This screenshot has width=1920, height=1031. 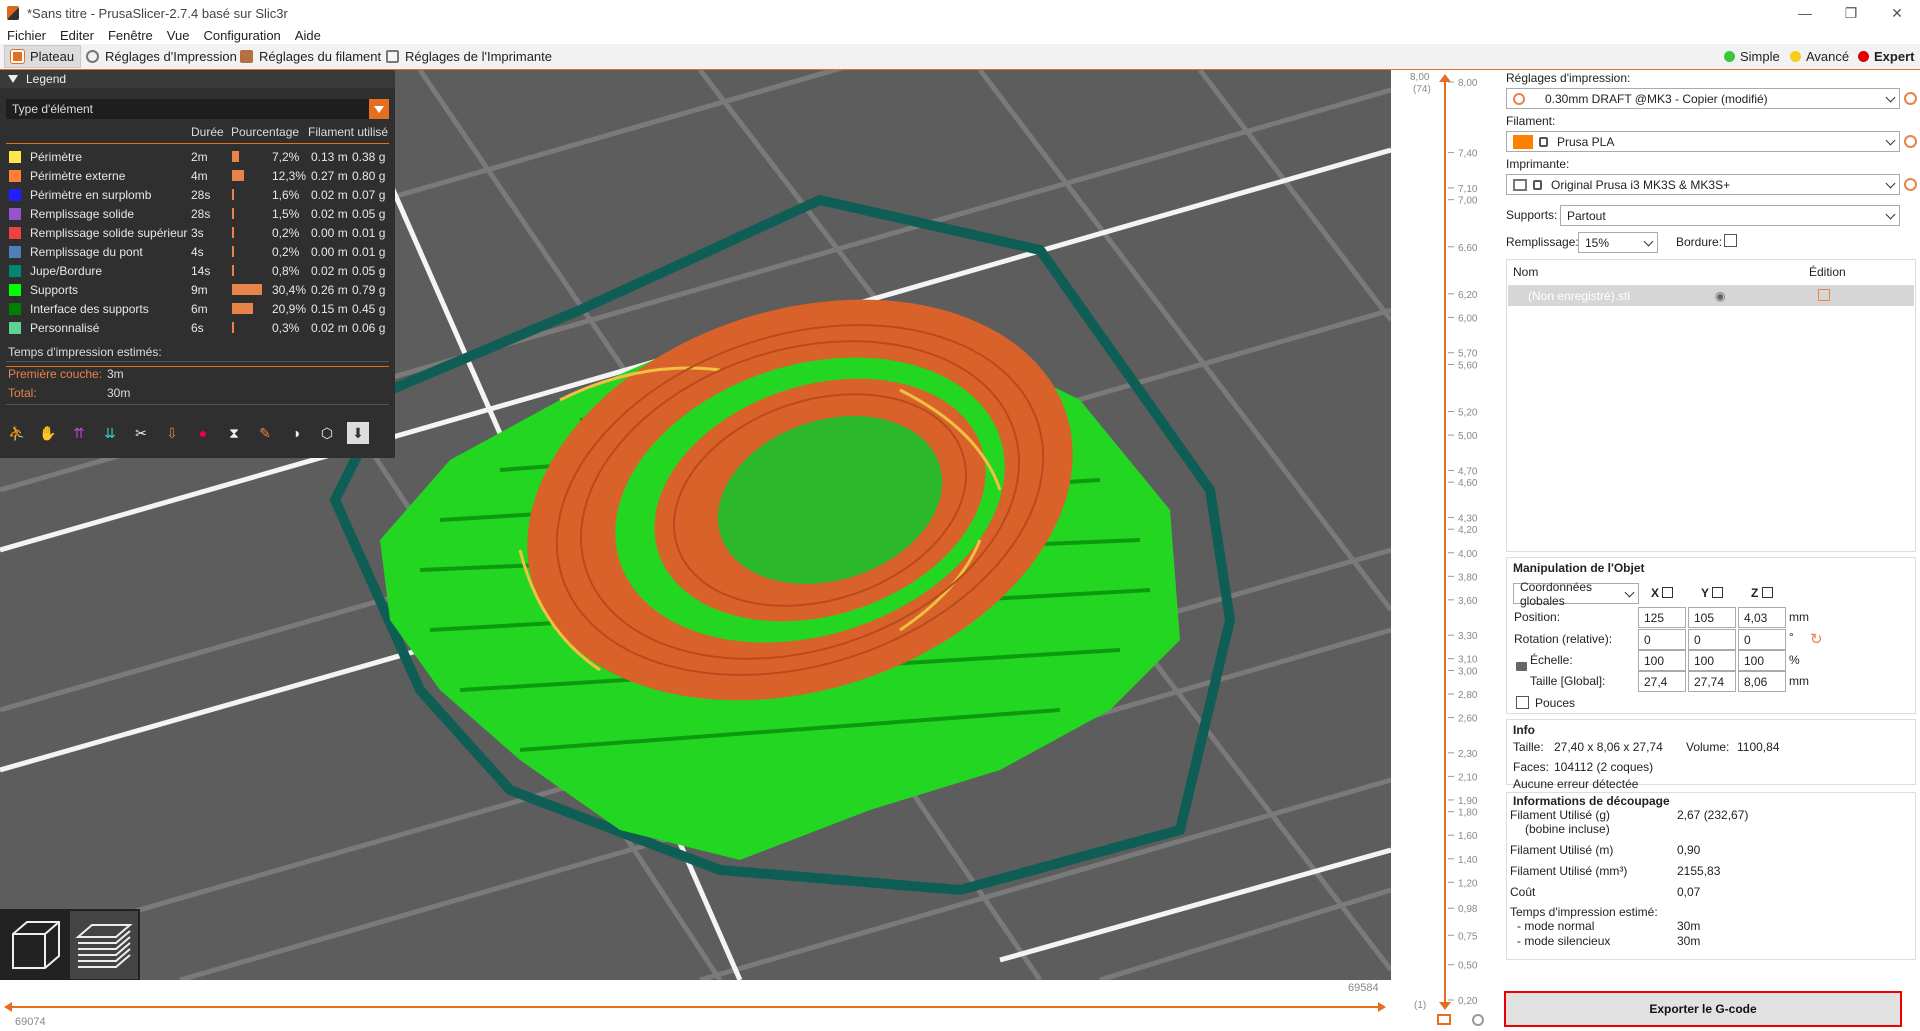 I want to click on legend-header: Legend, so click(x=197, y=79).